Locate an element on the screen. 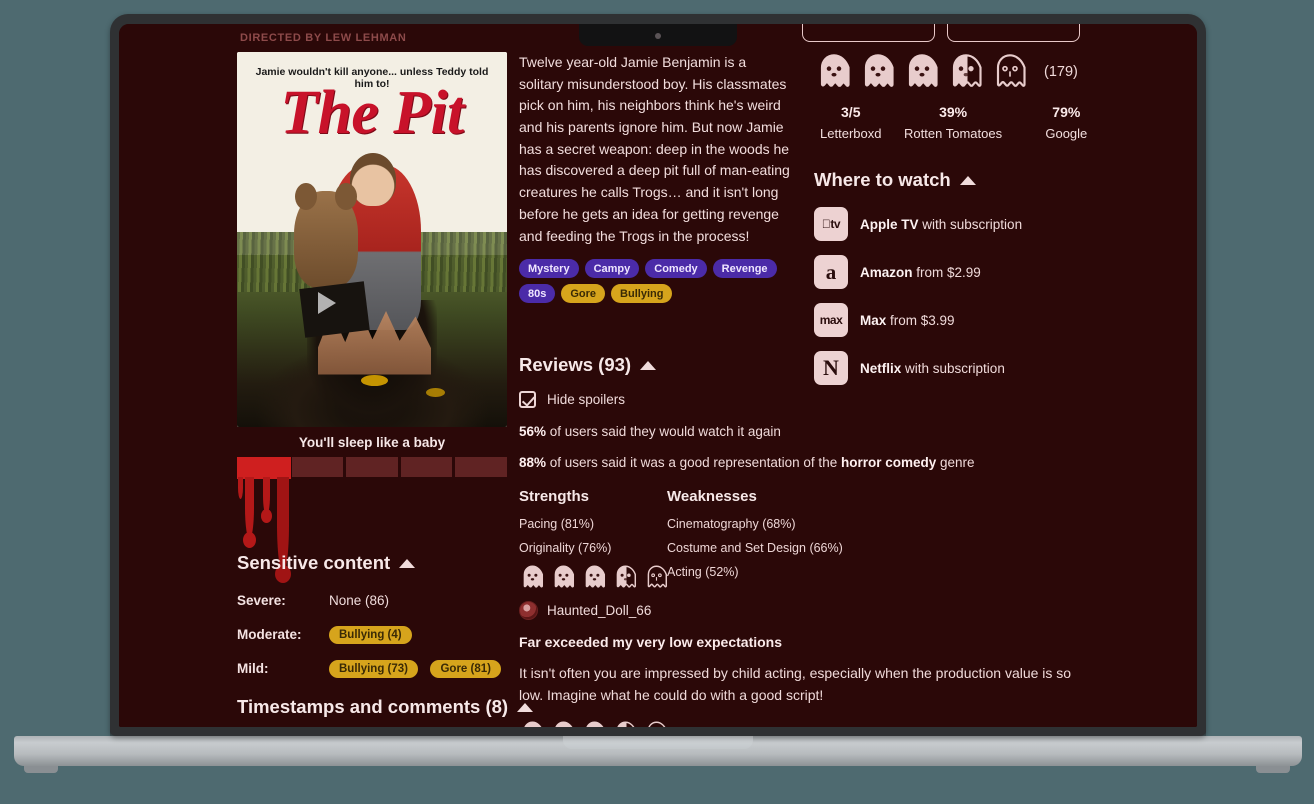  movie-tagline: You'll sleep like a baby is located at coordinates (372, 442).